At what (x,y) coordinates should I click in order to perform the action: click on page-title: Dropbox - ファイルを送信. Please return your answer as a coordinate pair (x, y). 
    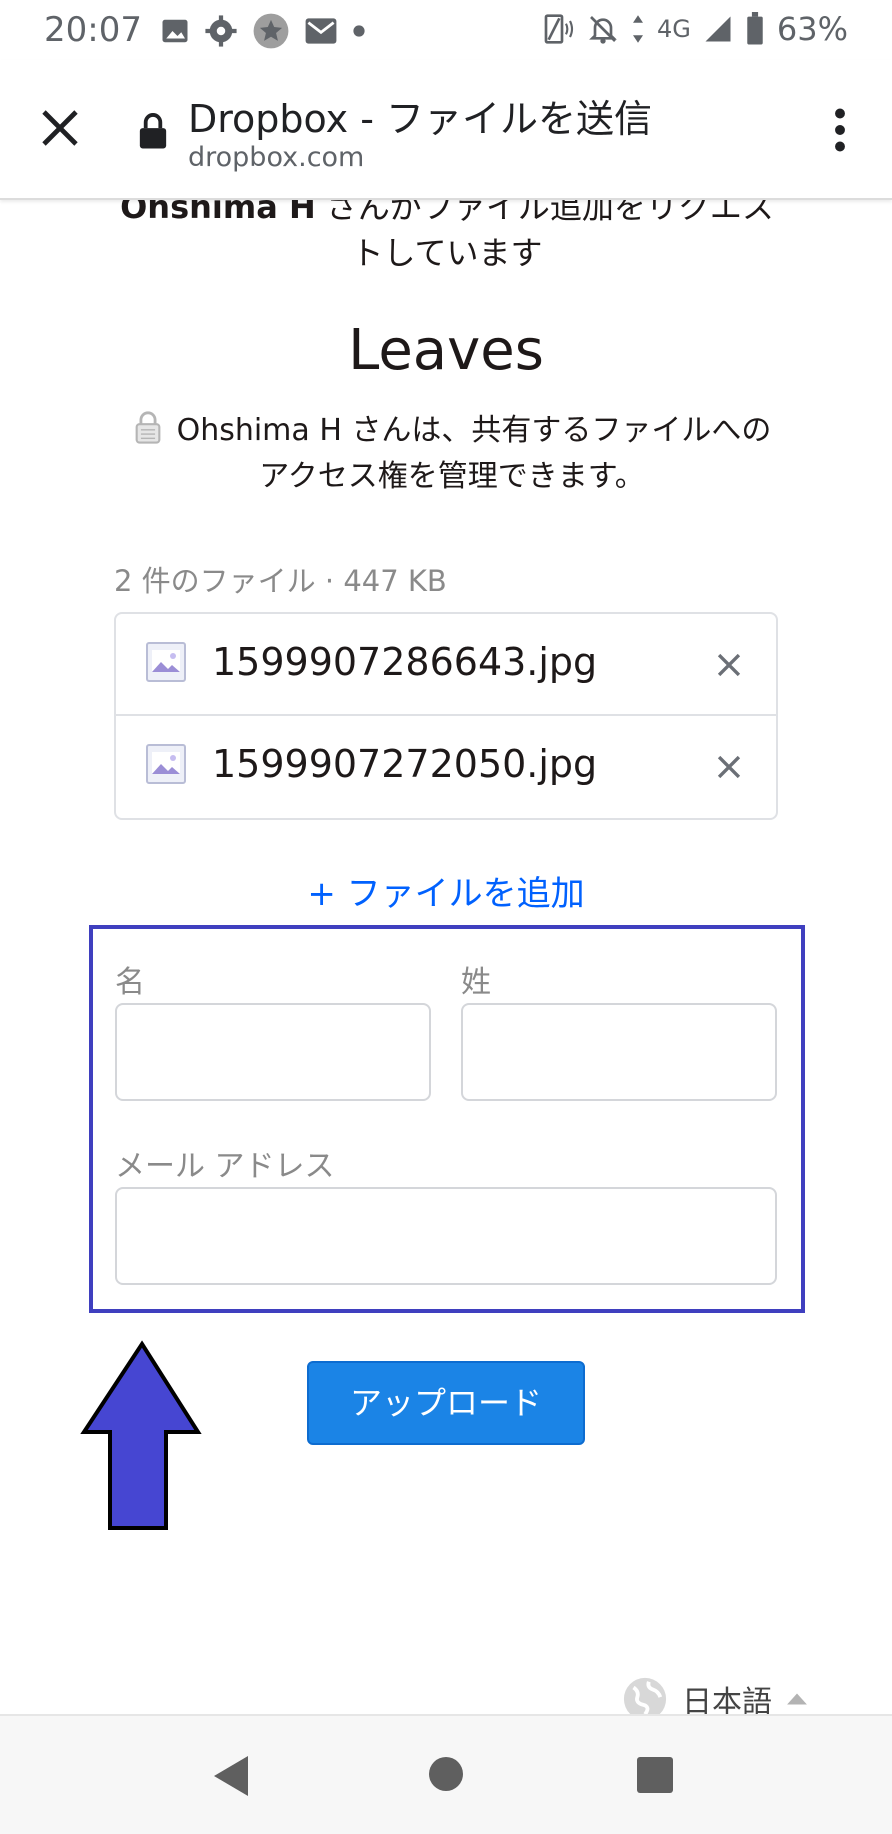
    Looking at the image, I should click on (420, 115).